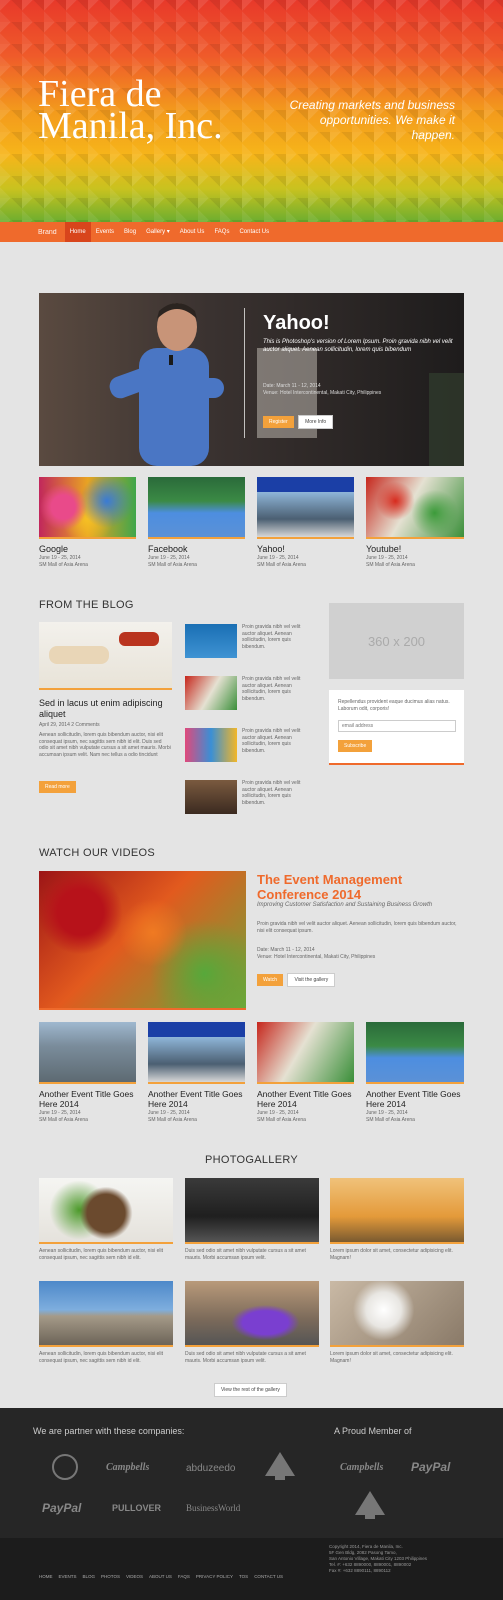  What do you see at coordinates (158, 232) in the screenshot?
I see `nav-item-gallery: Gallery ▾` at bounding box center [158, 232].